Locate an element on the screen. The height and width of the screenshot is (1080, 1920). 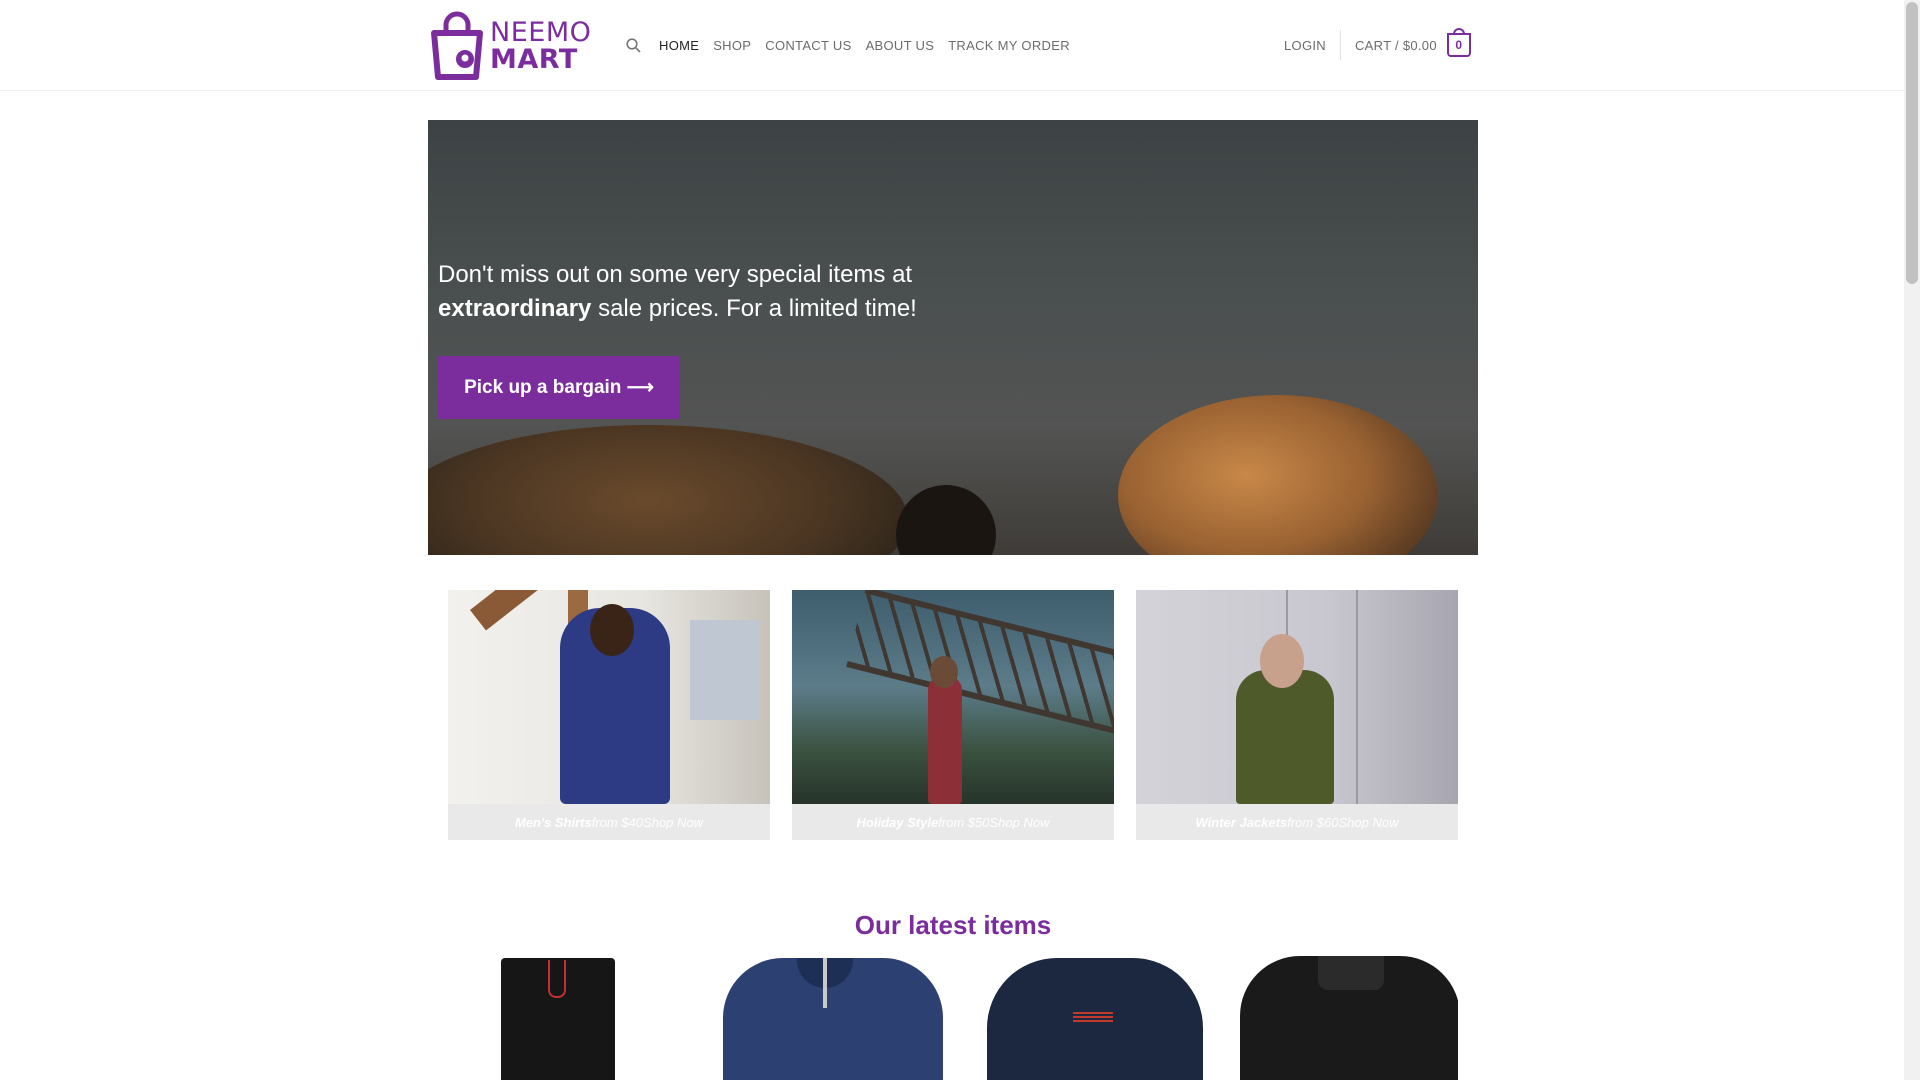
nav-home: HOME is located at coordinates (679, 45).